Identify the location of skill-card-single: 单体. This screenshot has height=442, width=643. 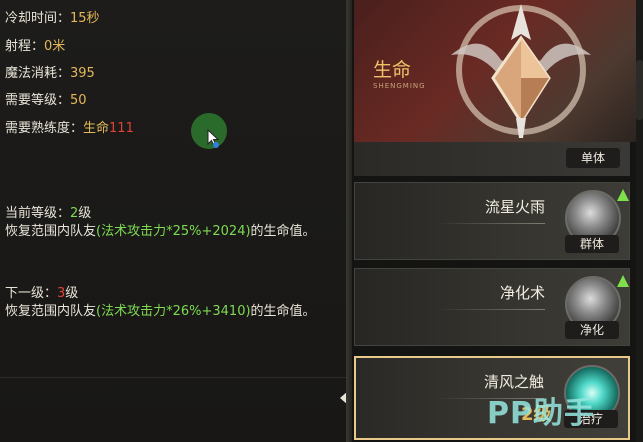
(492, 159).